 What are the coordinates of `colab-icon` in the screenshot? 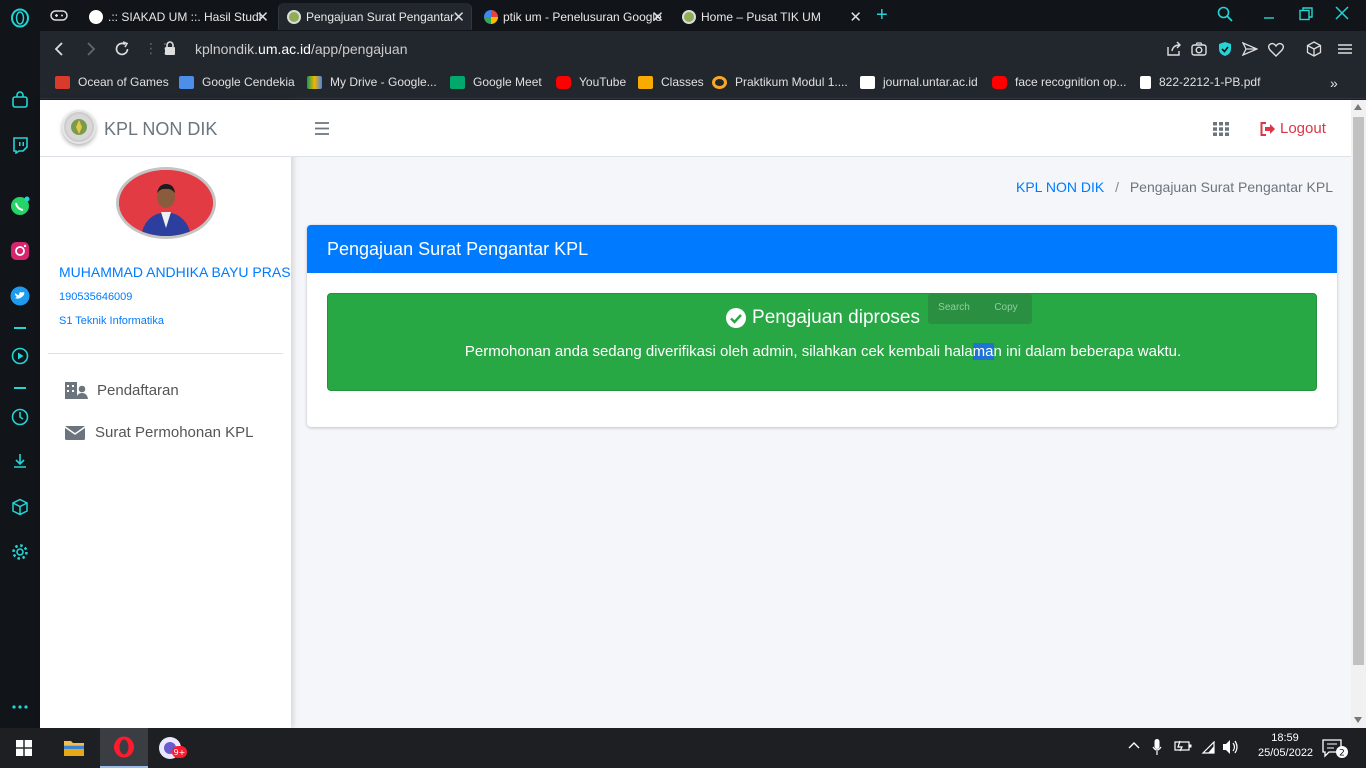 It's located at (719, 82).